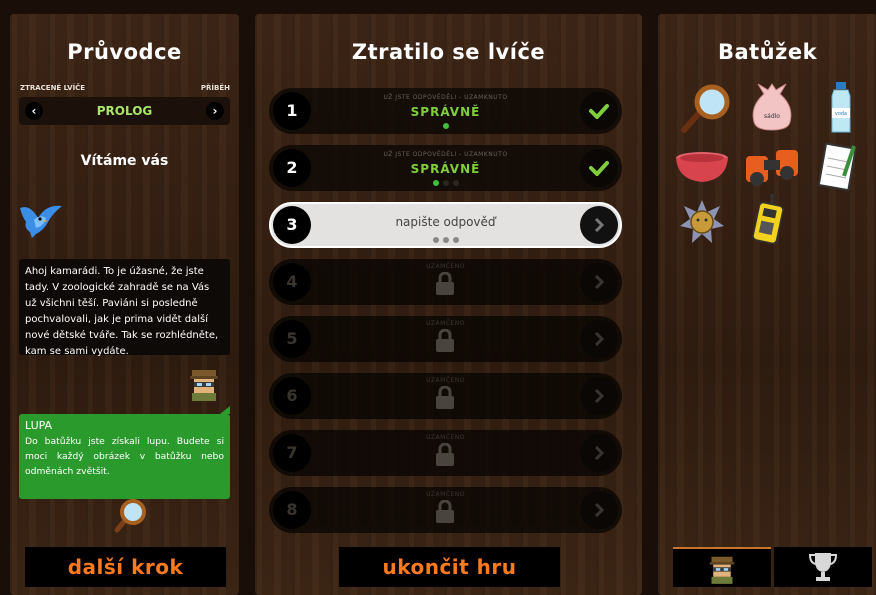  I want to click on question-row-3: 3 napište odpověď, so click(445, 225).